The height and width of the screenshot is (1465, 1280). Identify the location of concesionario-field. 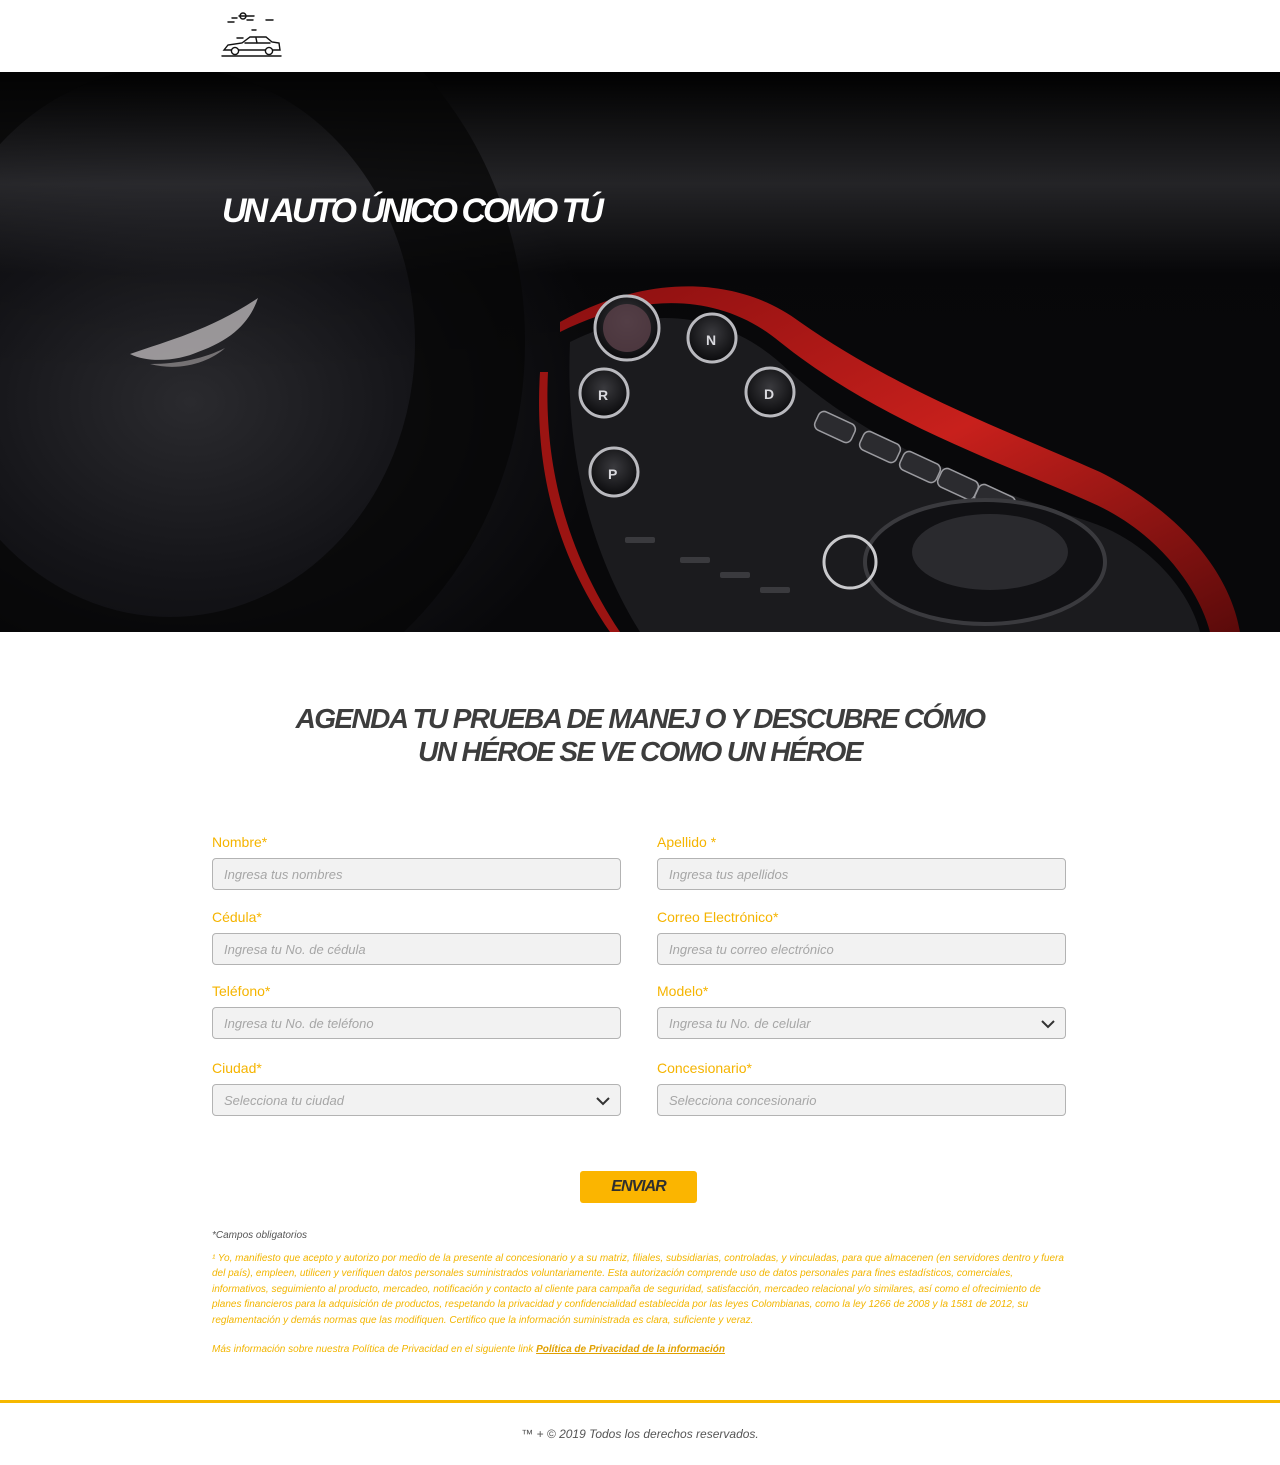
(861, 1100).